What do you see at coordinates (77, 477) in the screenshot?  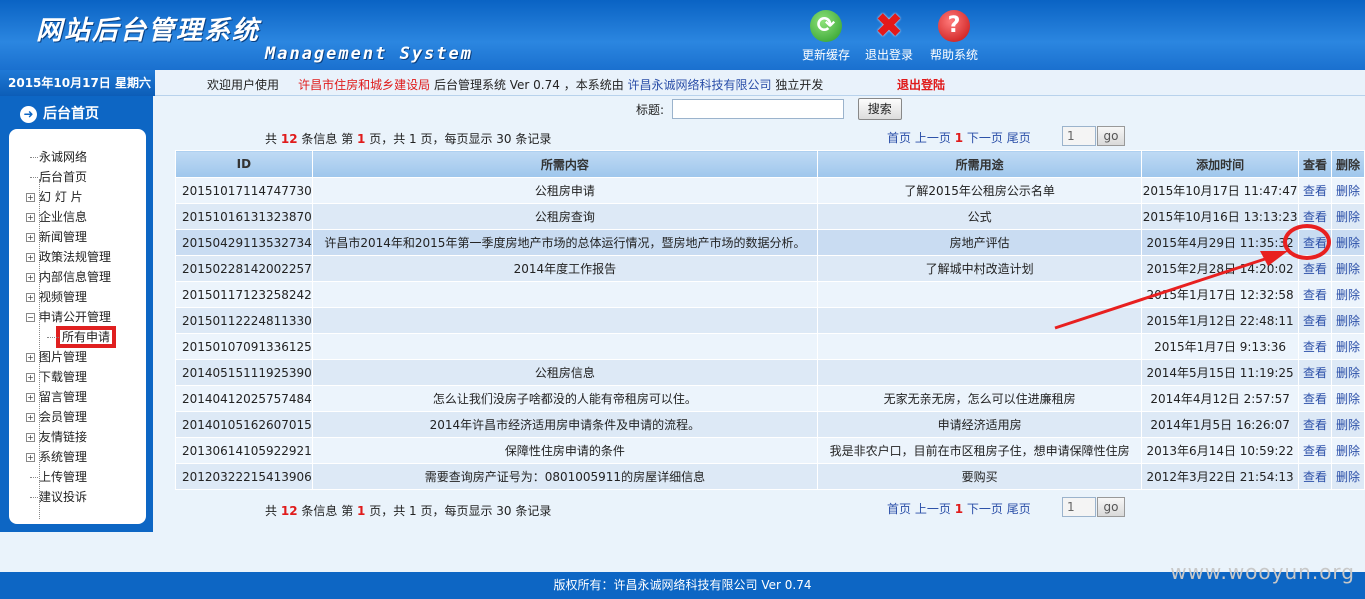 I see `sidebar-item: 上传管理` at bounding box center [77, 477].